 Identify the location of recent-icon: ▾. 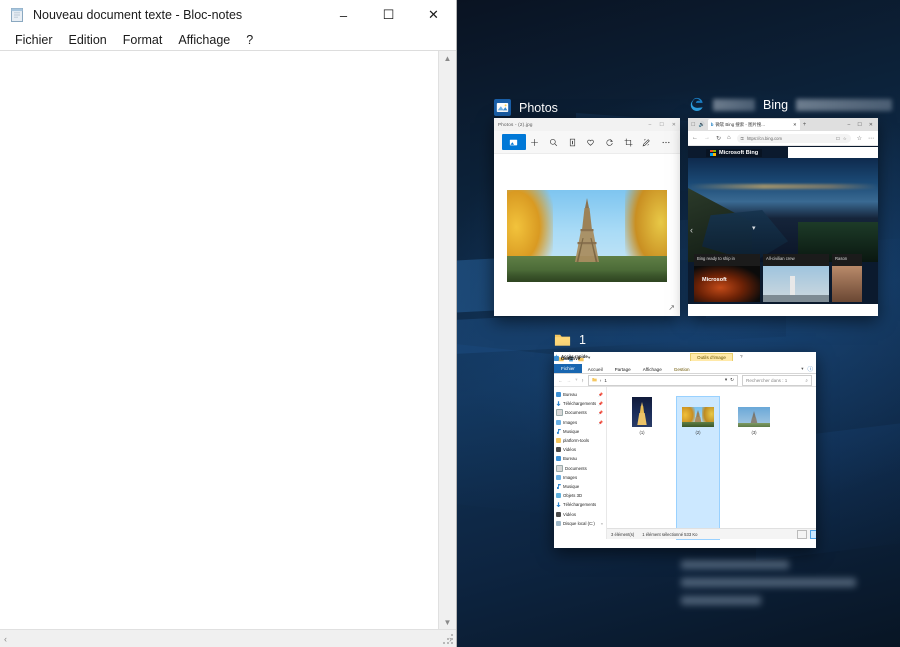
(576, 380).